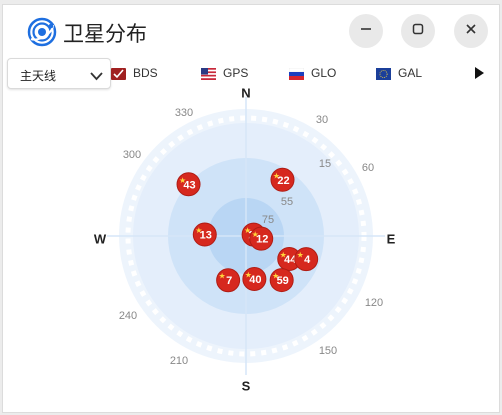  I want to click on close-icon, so click(471, 31).